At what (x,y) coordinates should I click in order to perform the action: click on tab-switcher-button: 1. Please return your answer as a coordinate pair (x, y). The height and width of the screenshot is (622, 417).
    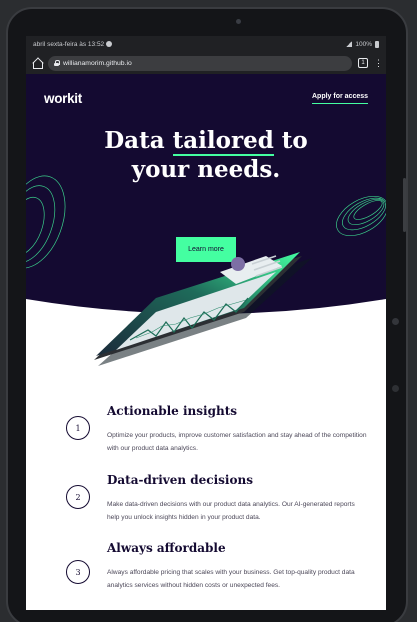
    Looking at the image, I should click on (363, 63).